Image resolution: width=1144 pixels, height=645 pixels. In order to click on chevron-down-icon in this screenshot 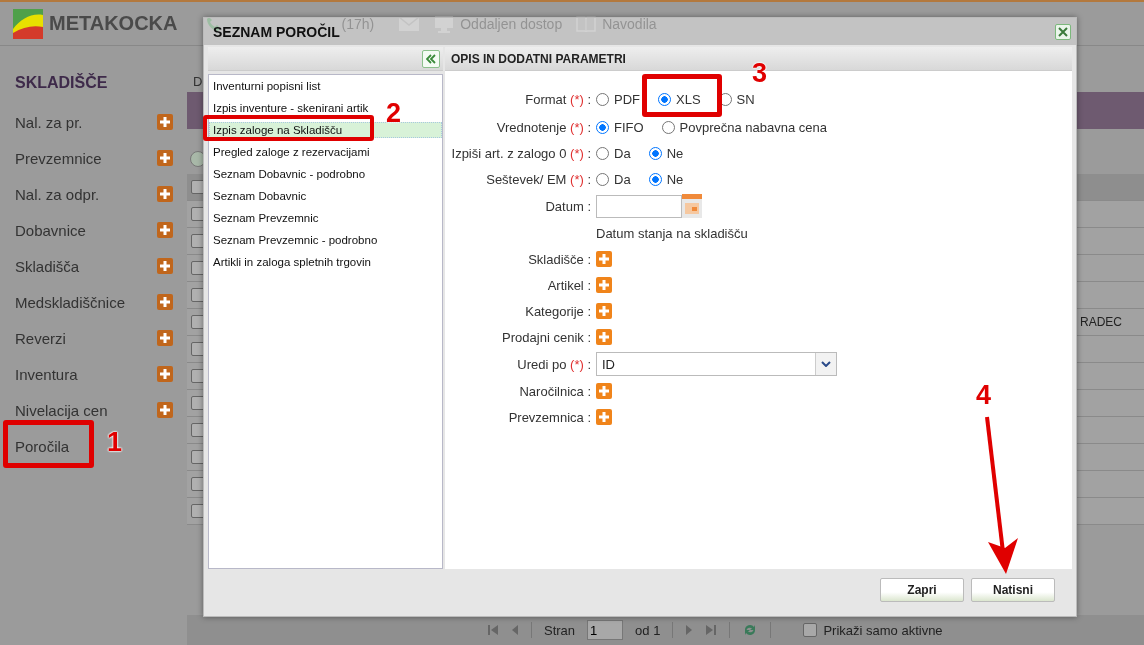, I will do `click(826, 364)`.